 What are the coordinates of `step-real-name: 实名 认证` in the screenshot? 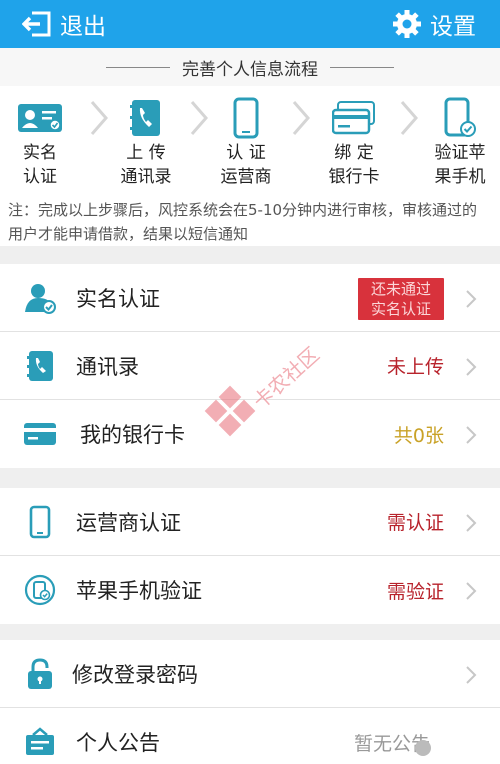 It's located at (40, 142).